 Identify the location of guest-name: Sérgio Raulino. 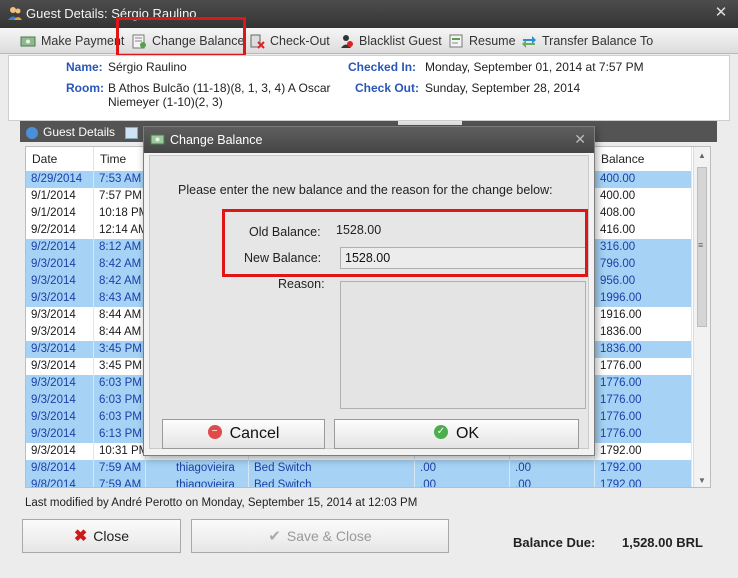
(147, 67).